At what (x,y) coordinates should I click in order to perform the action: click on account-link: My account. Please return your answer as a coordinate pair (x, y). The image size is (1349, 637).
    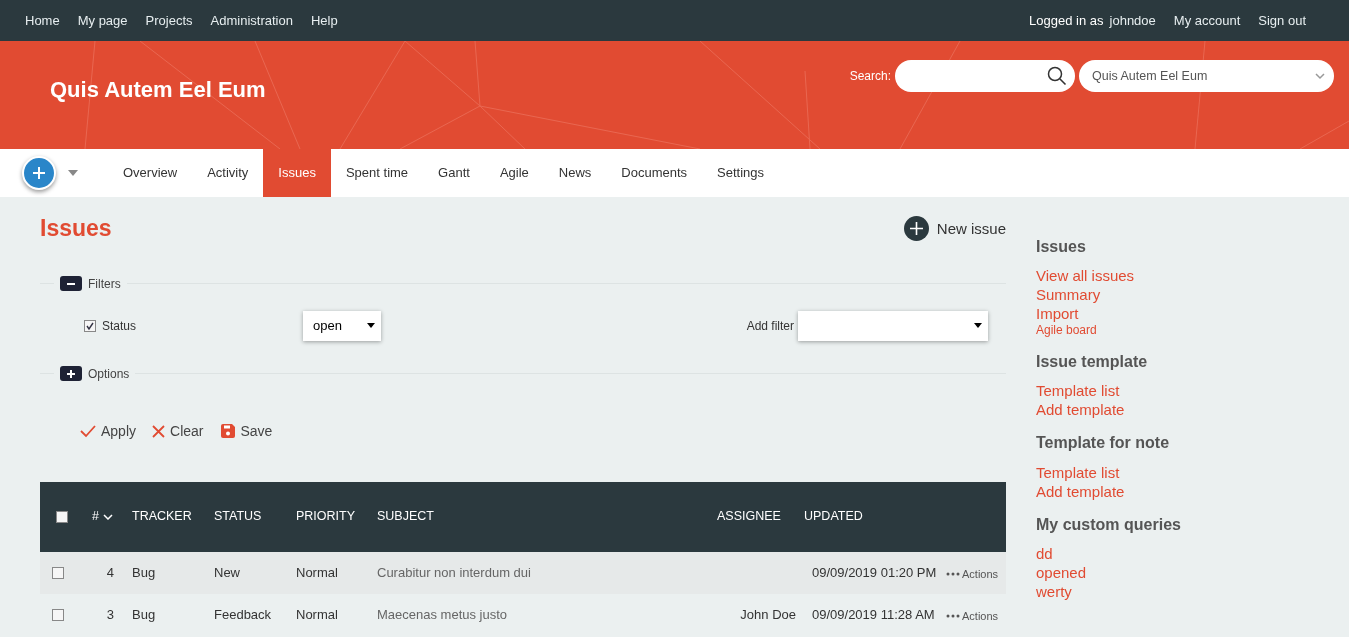
    Looking at the image, I should click on (1207, 20).